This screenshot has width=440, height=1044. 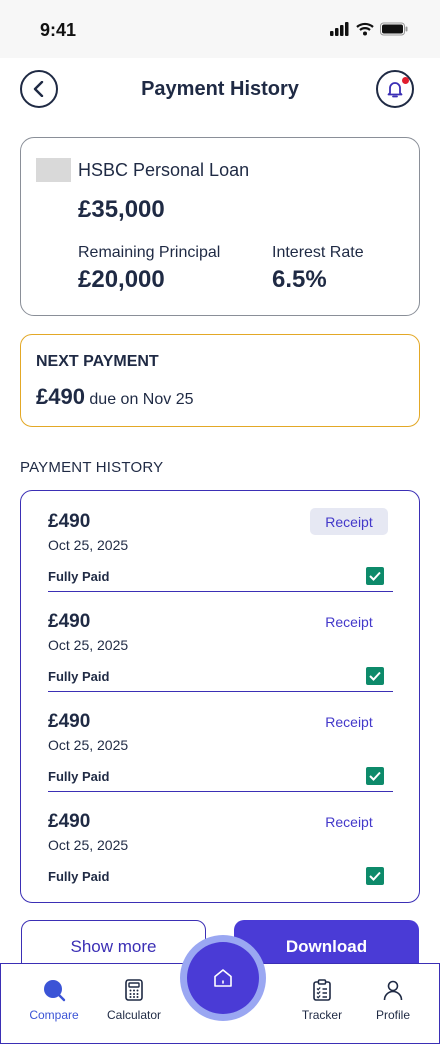 What do you see at coordinates (92, 467) in the screenshot?
I see `payment-history-heading: PAYMENT HISTORY` at bounding box center [92, 467].